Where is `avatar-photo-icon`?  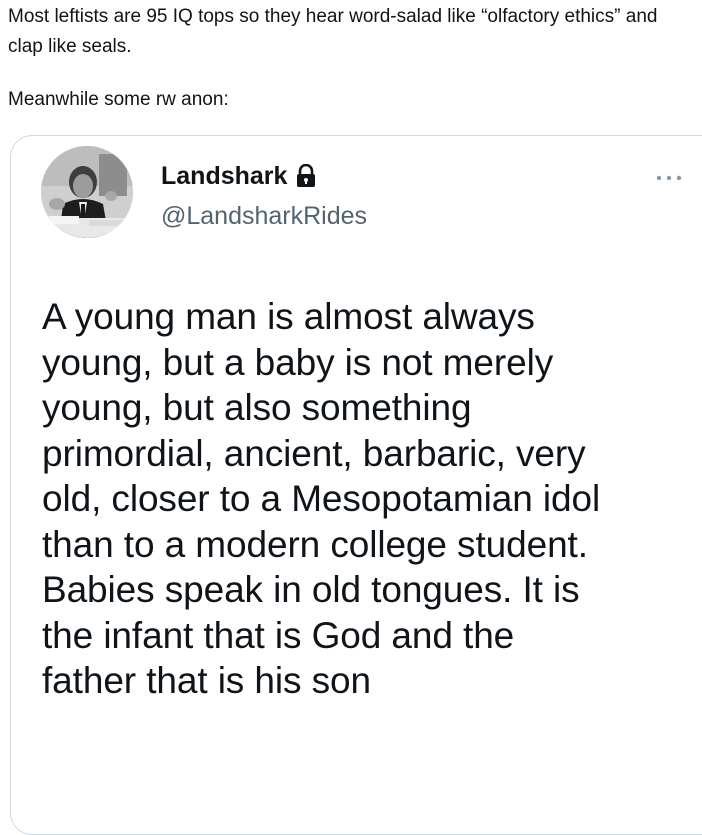 avatar-photo-icon is located at coordinates (87, 192).